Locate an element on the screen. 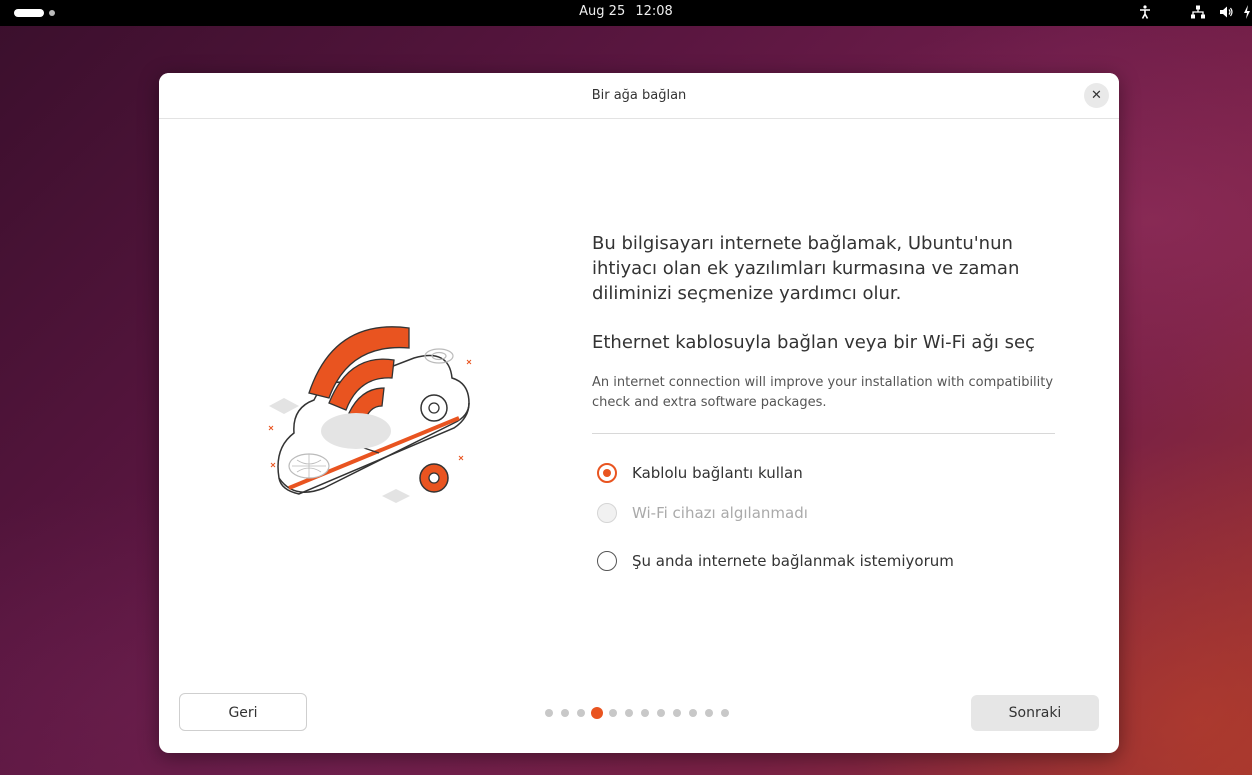 This screenshot has width=1252, height=775. power-icon is located at coordinates (1247, 13).